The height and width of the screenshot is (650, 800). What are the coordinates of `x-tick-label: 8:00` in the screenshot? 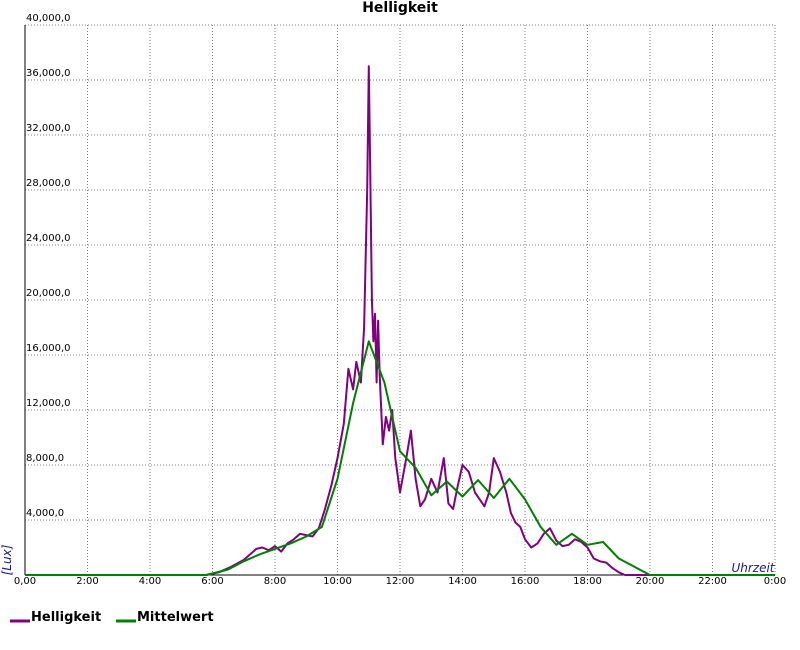 It's located at (275, 581).